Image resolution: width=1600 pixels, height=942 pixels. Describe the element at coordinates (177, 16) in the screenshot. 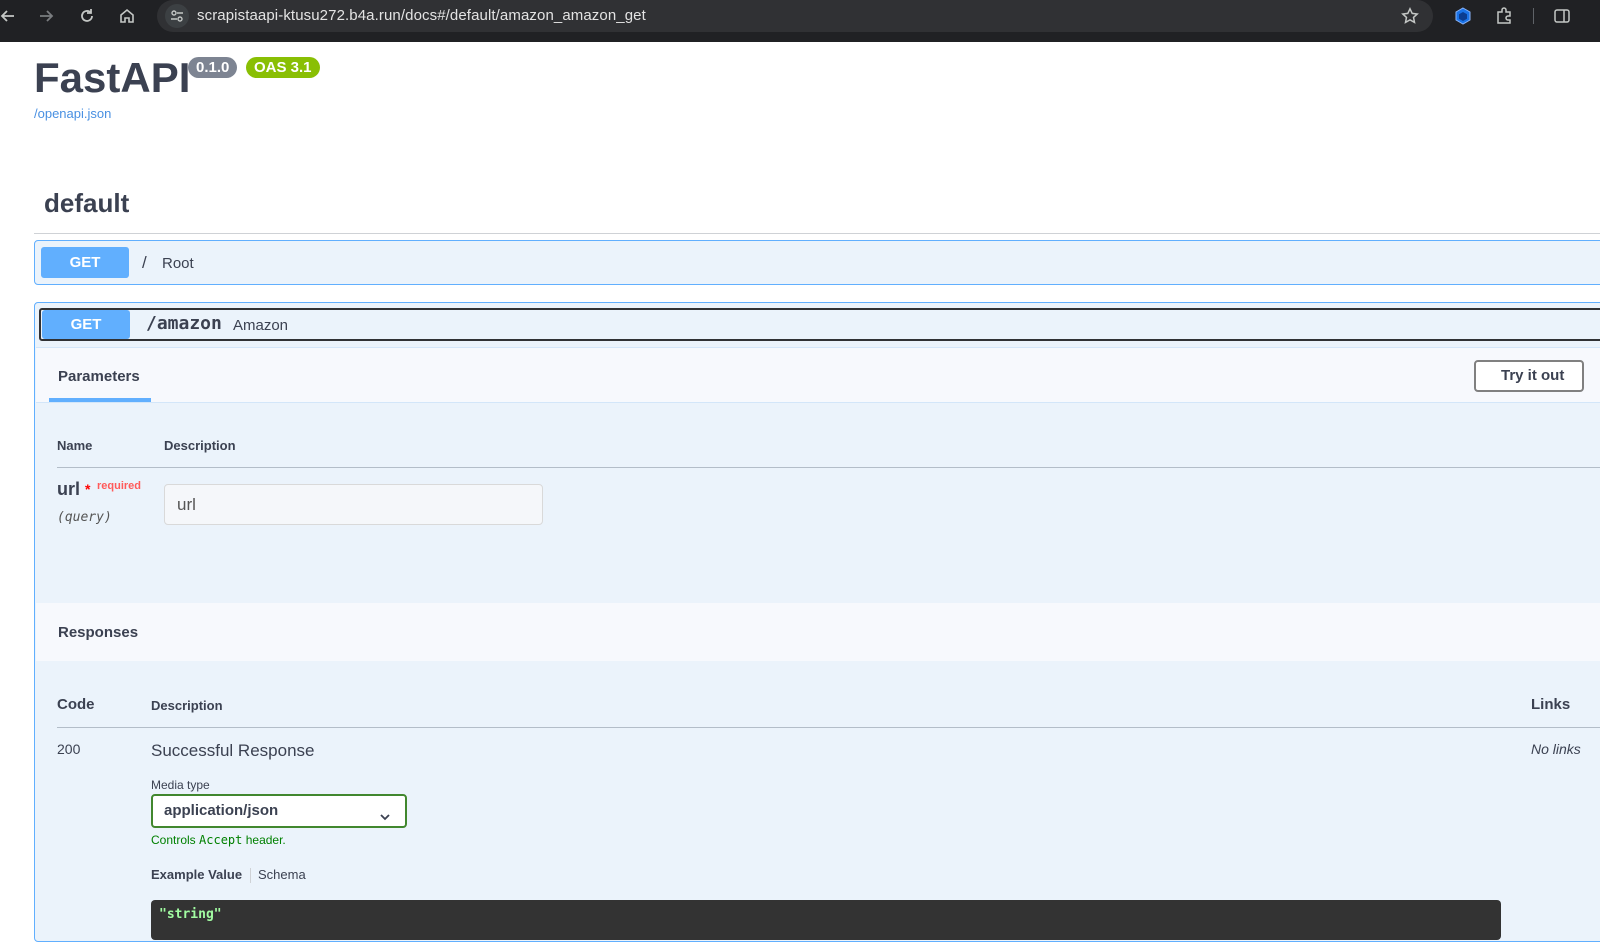

I see `site-info-icon` at that location.